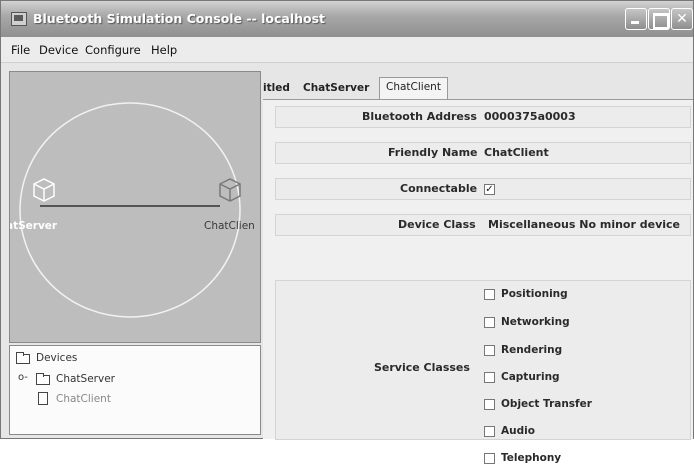  What do you see at coordinates (336, 89) in the screenshot?
I see `tab-chatserver: ChatServer` at bounding box center [336, 89].